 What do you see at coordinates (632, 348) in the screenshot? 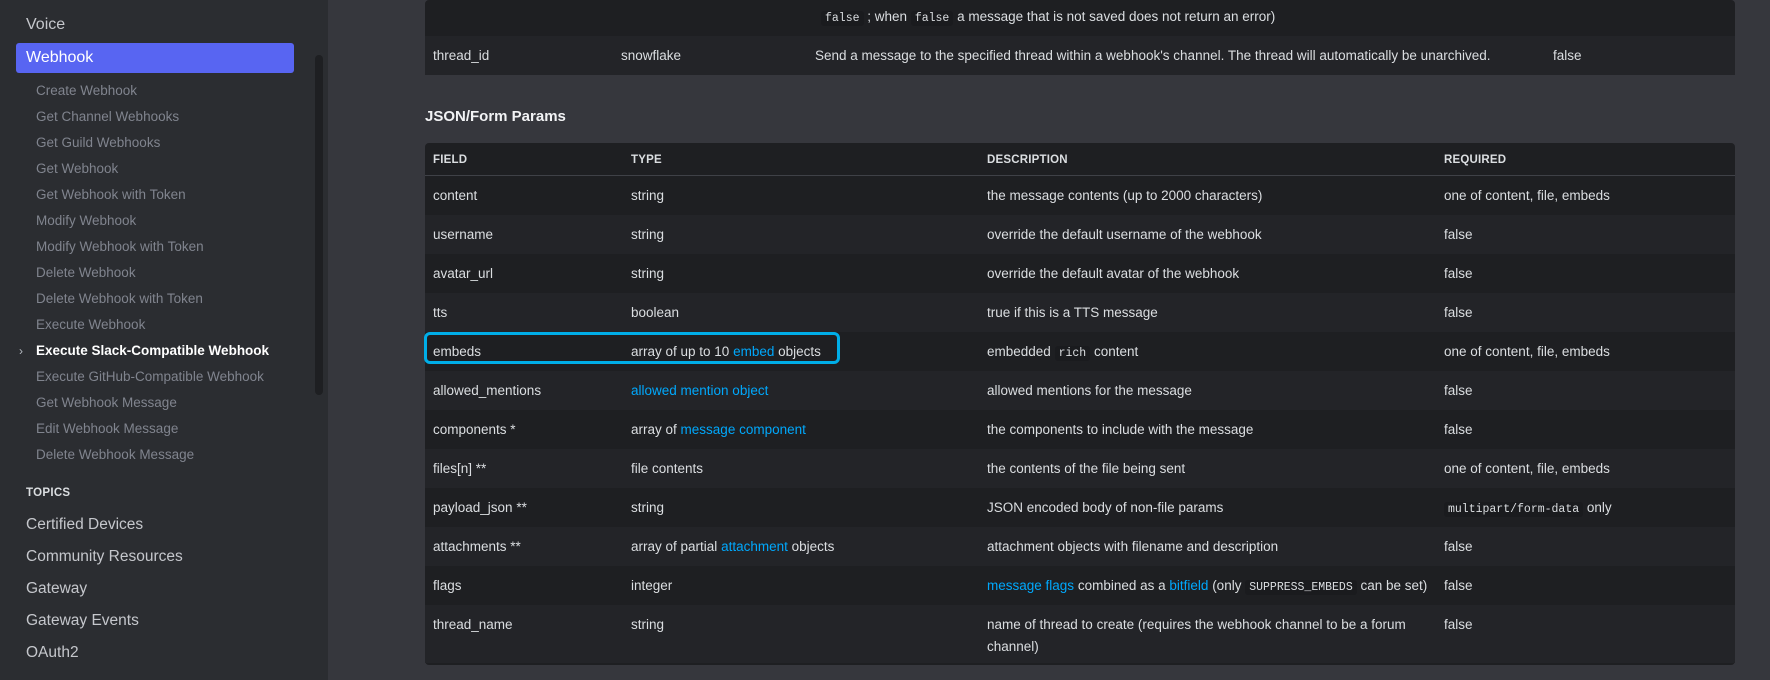
I see `embeds-row-highlight` at bounding box center [632, 348].